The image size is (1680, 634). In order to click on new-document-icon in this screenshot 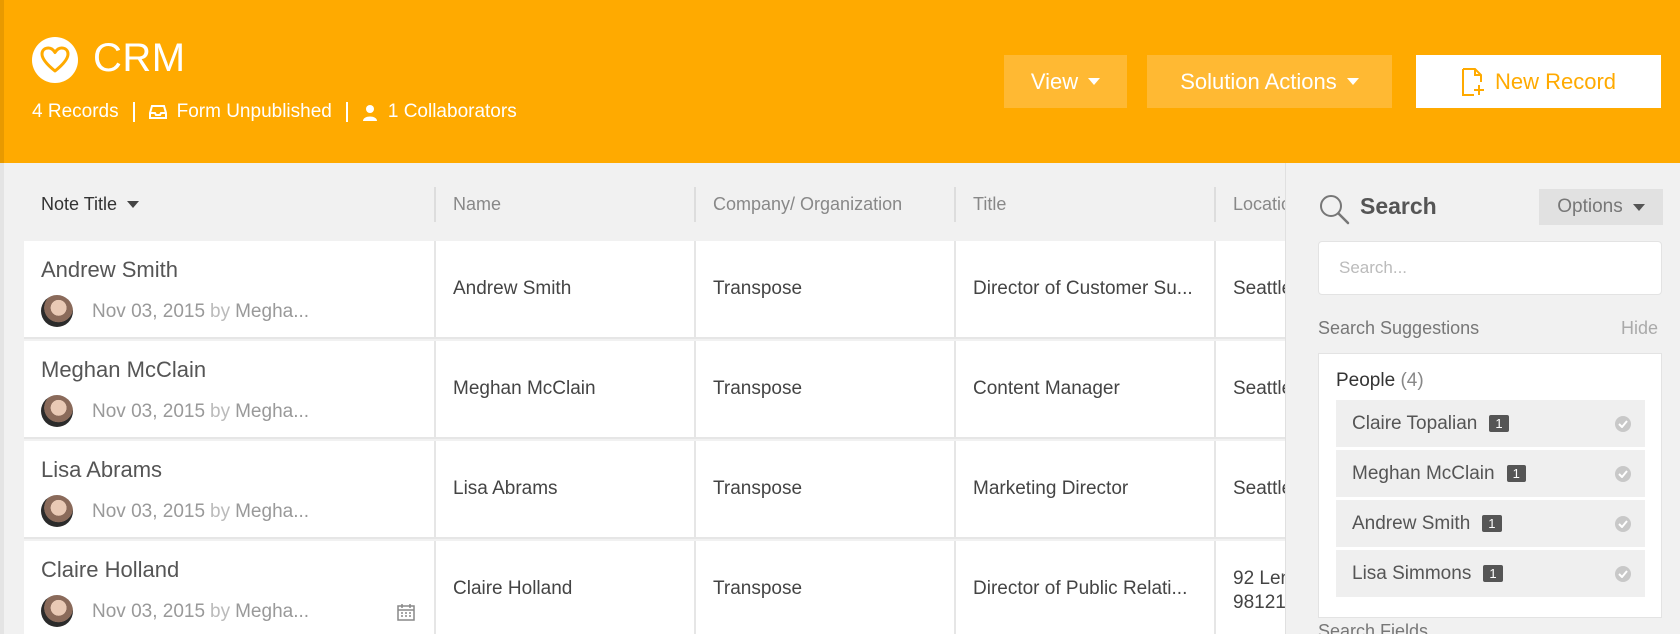, I will do `click(1472, 81)`.